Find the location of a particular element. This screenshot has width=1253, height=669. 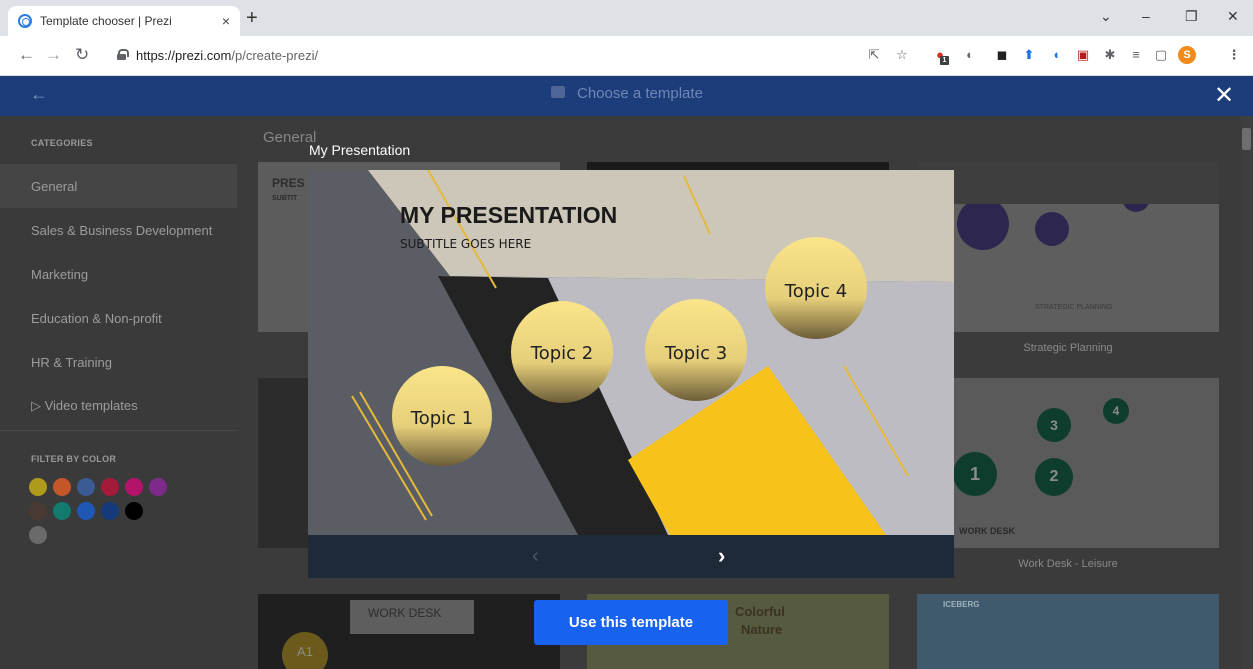

sidebar-item-sales: Sales & Business Development is located at coordinates (118, 230).